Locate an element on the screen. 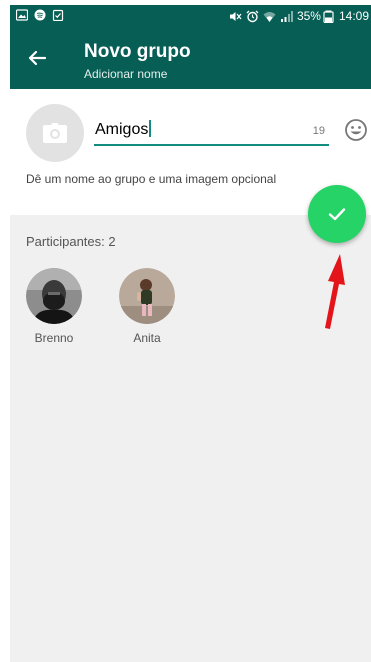  participant-brenno: Brenno is located at coordinates (55, 309).